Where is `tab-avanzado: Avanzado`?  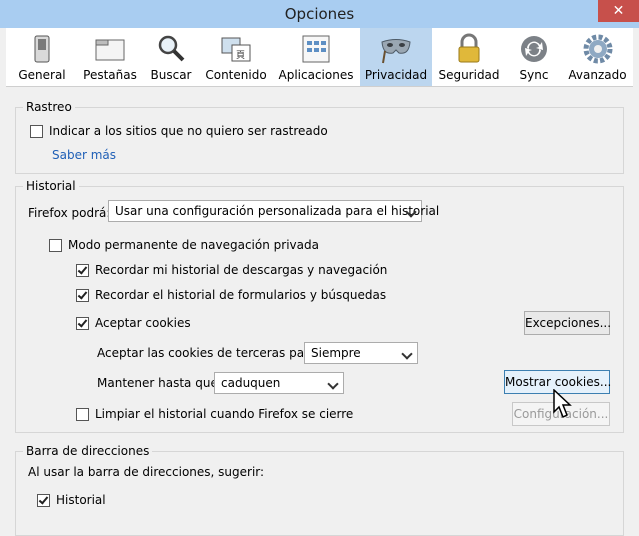
tab-avanzado: Avanzado is located at coordinates (597, 57).